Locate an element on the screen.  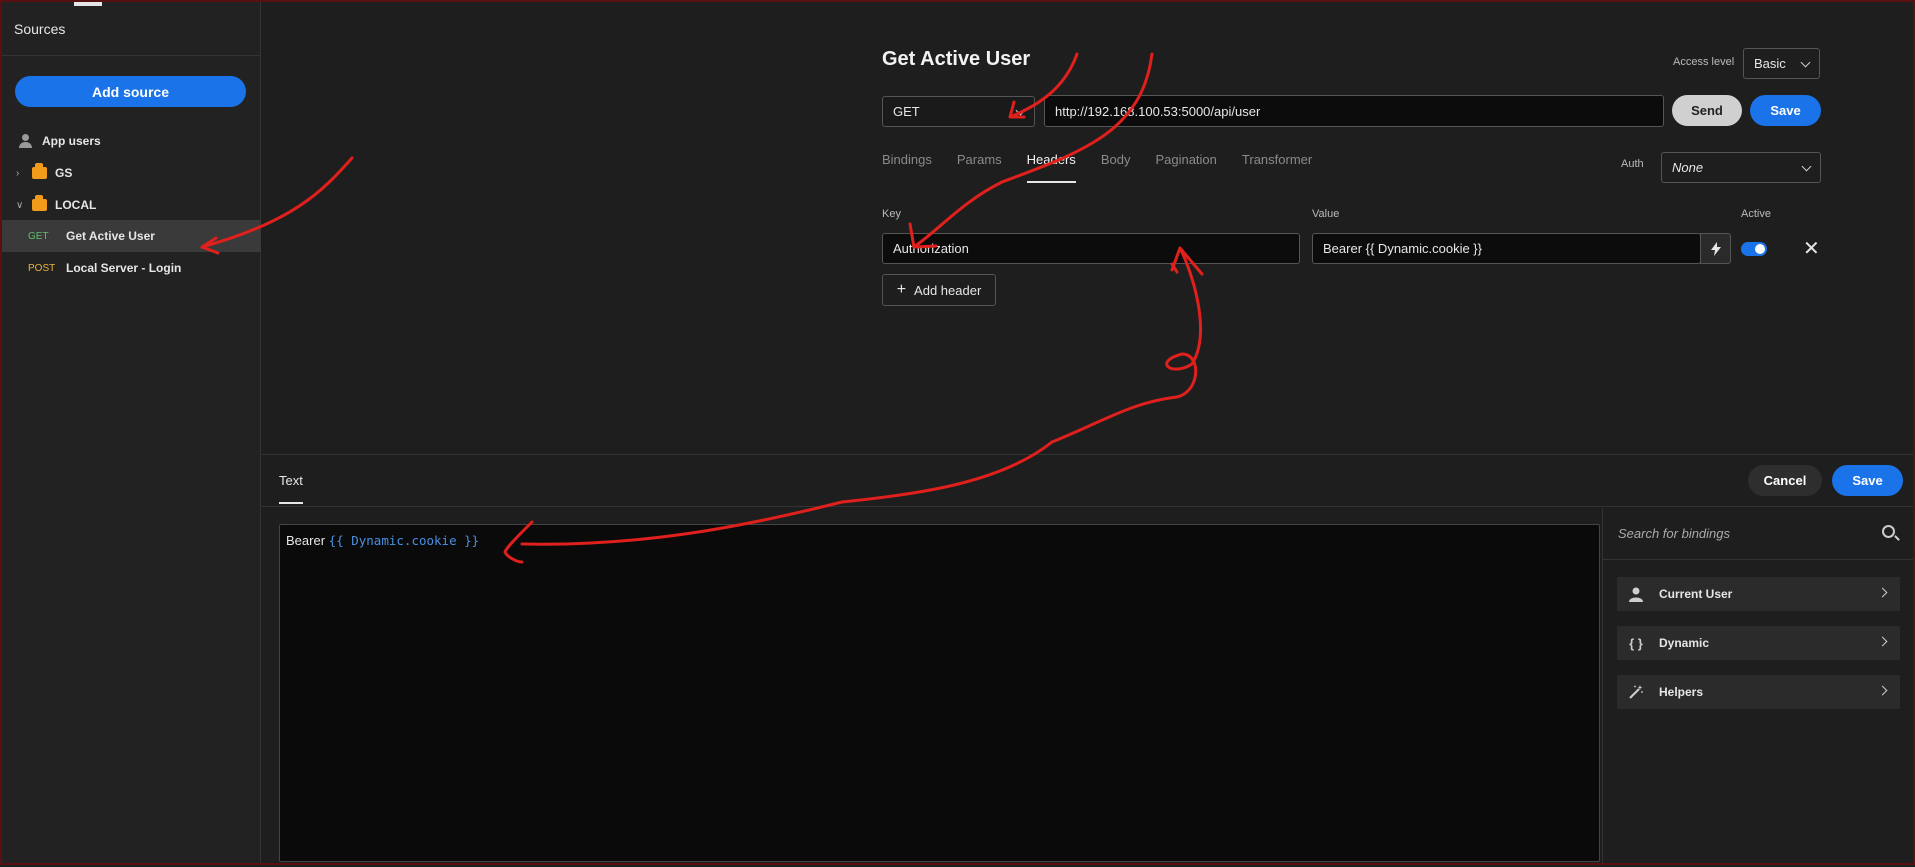
add-header-label: Add header is located at coordinates (948, 290).